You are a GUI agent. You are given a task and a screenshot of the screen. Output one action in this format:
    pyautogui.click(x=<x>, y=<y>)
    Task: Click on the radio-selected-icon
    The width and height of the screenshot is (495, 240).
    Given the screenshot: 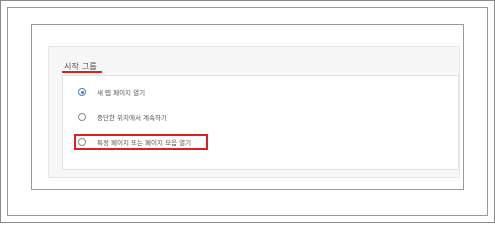 What is the action you would take?
    pyautogui.click(x=82, y=92)
    